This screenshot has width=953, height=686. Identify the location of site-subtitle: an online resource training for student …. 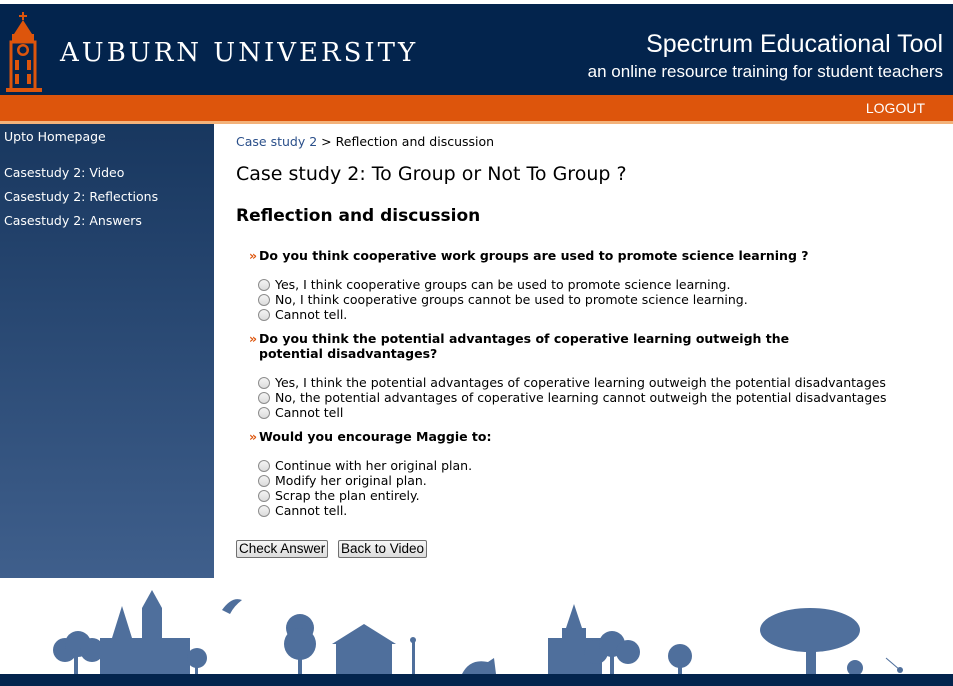
(765, 71).